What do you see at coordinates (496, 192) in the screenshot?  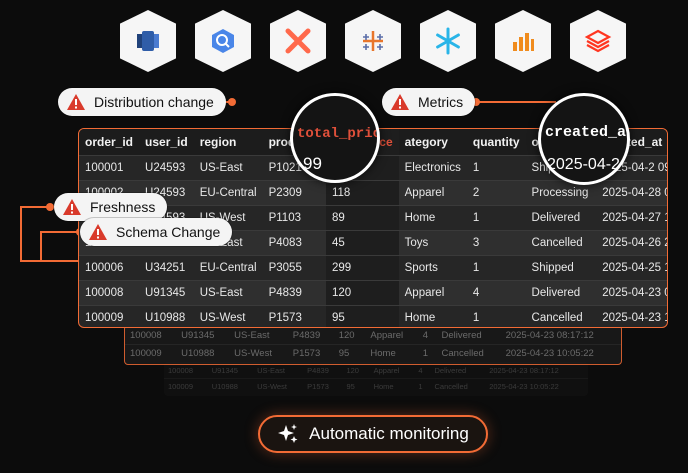 I see `table-cell: 2` at bounding box center [496, 192].